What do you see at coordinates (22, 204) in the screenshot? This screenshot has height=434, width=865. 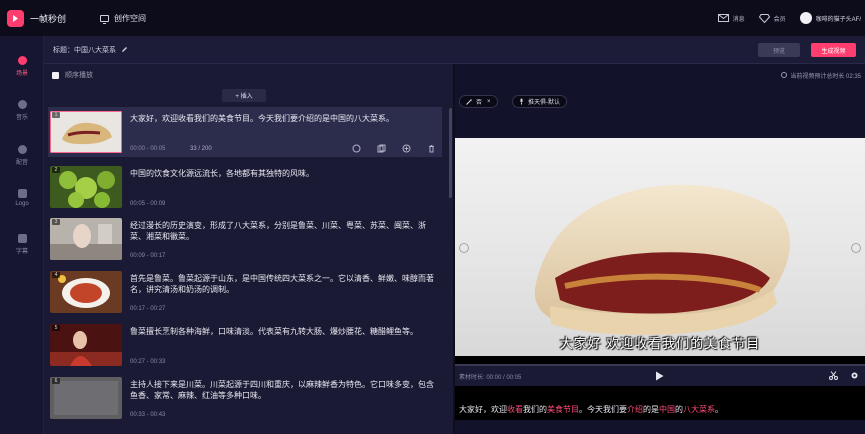 I see `sidebar-item-label: Logo` at bounding box center [22, 204].